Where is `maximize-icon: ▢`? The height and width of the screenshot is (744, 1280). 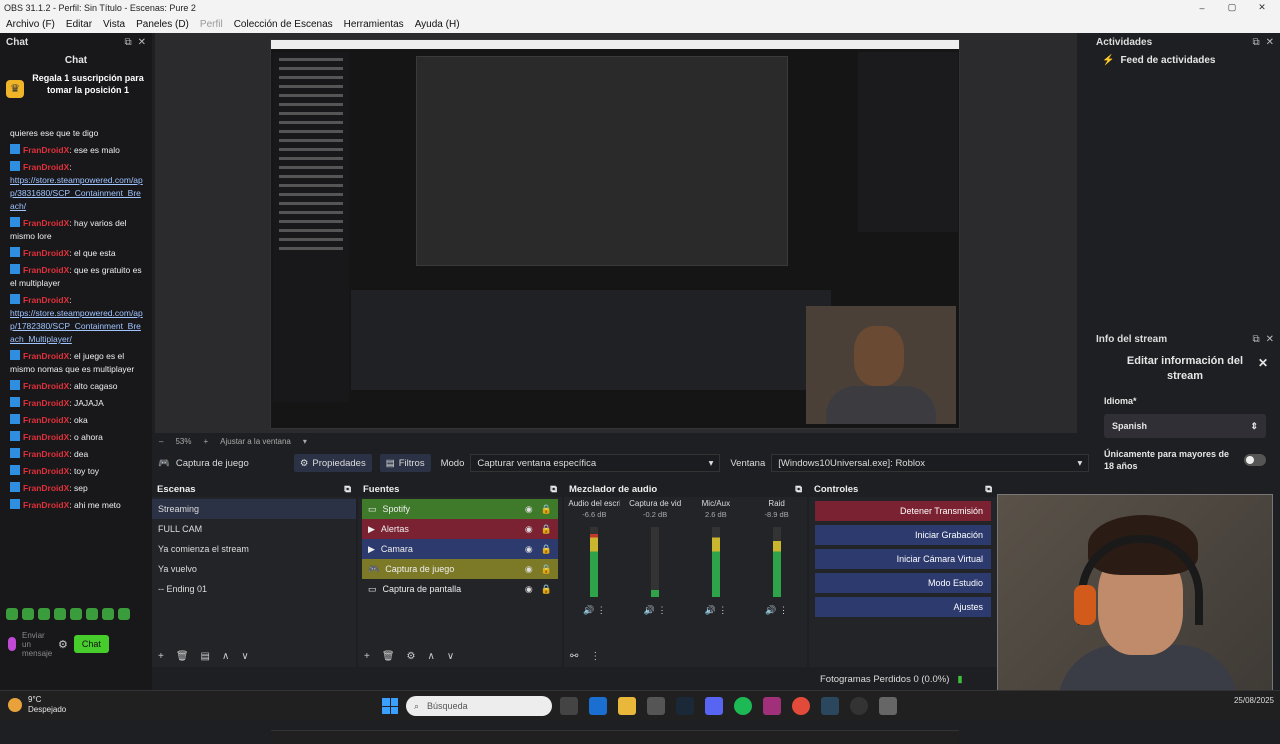 maximize-icon: ▢ is located at coordinates (1232, 7).